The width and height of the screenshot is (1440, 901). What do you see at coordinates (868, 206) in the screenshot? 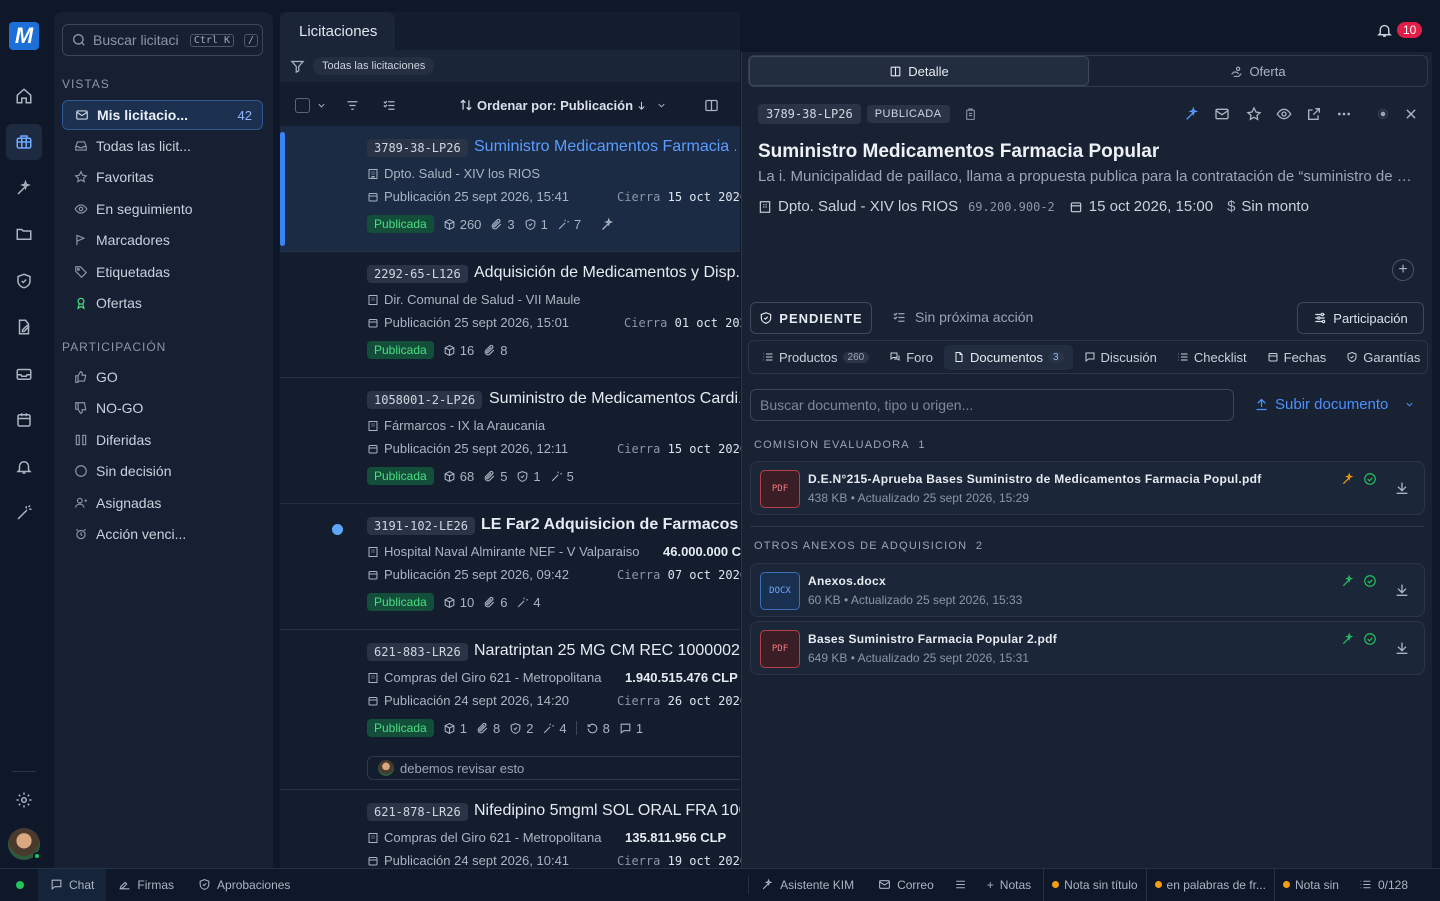
I see `detail-org: Dpto. Salud - XIV los RIOS` at bounding box center [868, 206].